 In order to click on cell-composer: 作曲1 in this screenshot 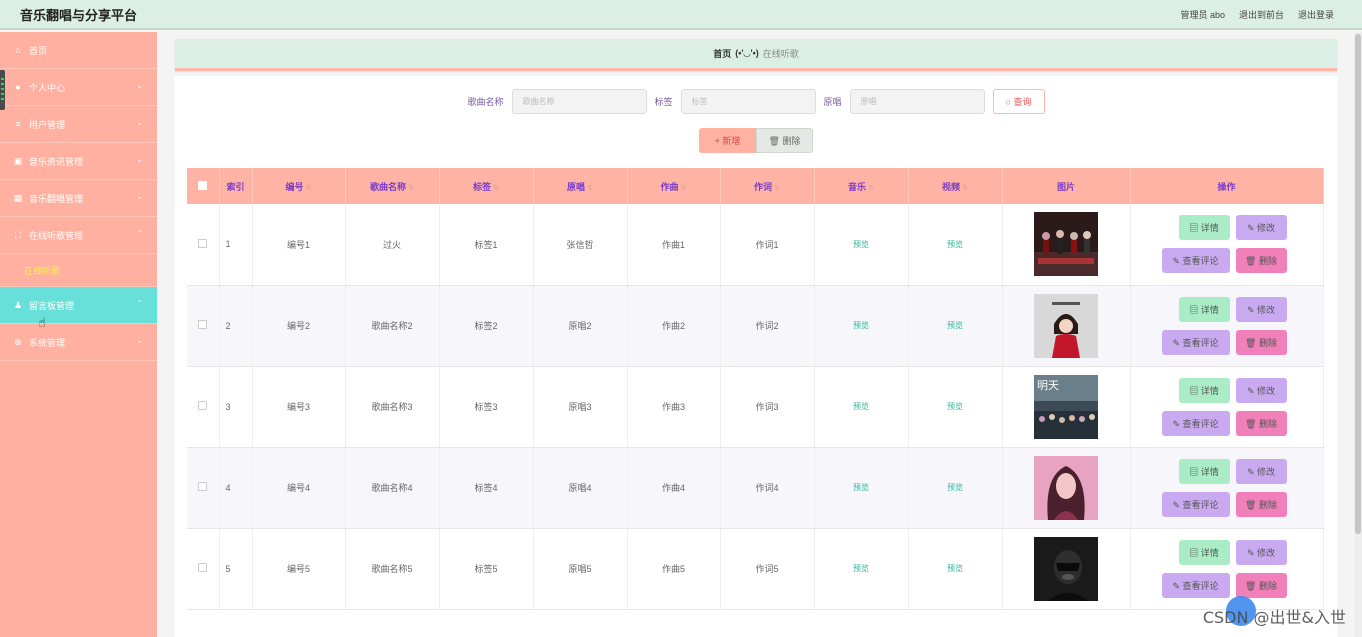, I will do `click(674, 245)`.